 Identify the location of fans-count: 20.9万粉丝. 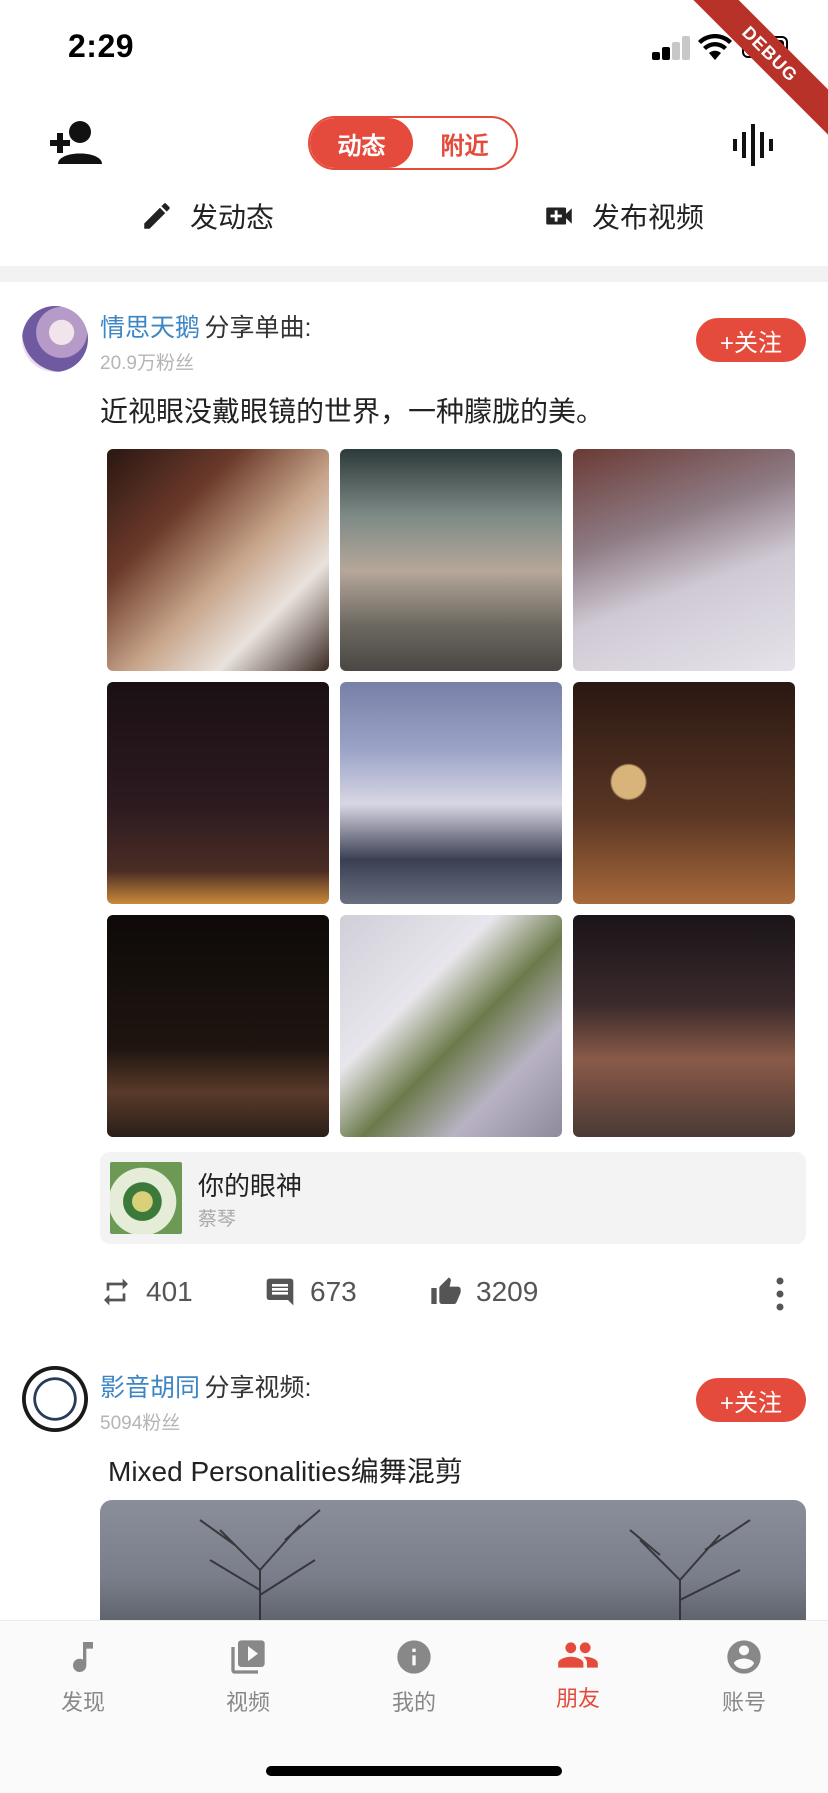
(147, 363).